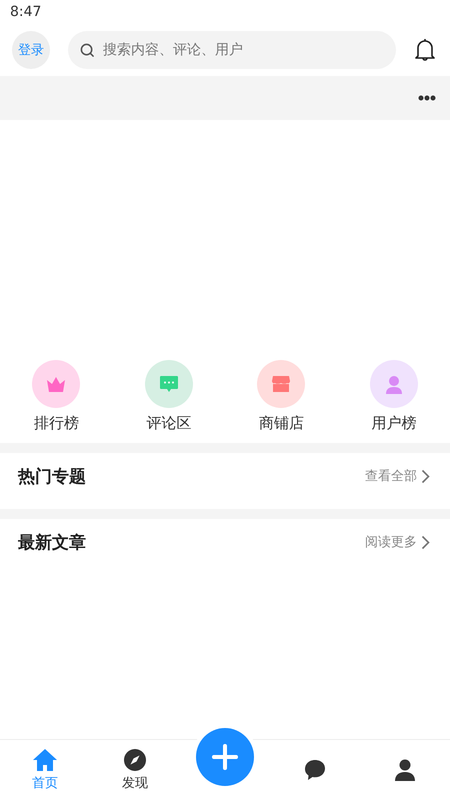  Describe the element at coordinates (281, 423) in the screenshot. I see `shortcut-label: 商铺店` at that location.